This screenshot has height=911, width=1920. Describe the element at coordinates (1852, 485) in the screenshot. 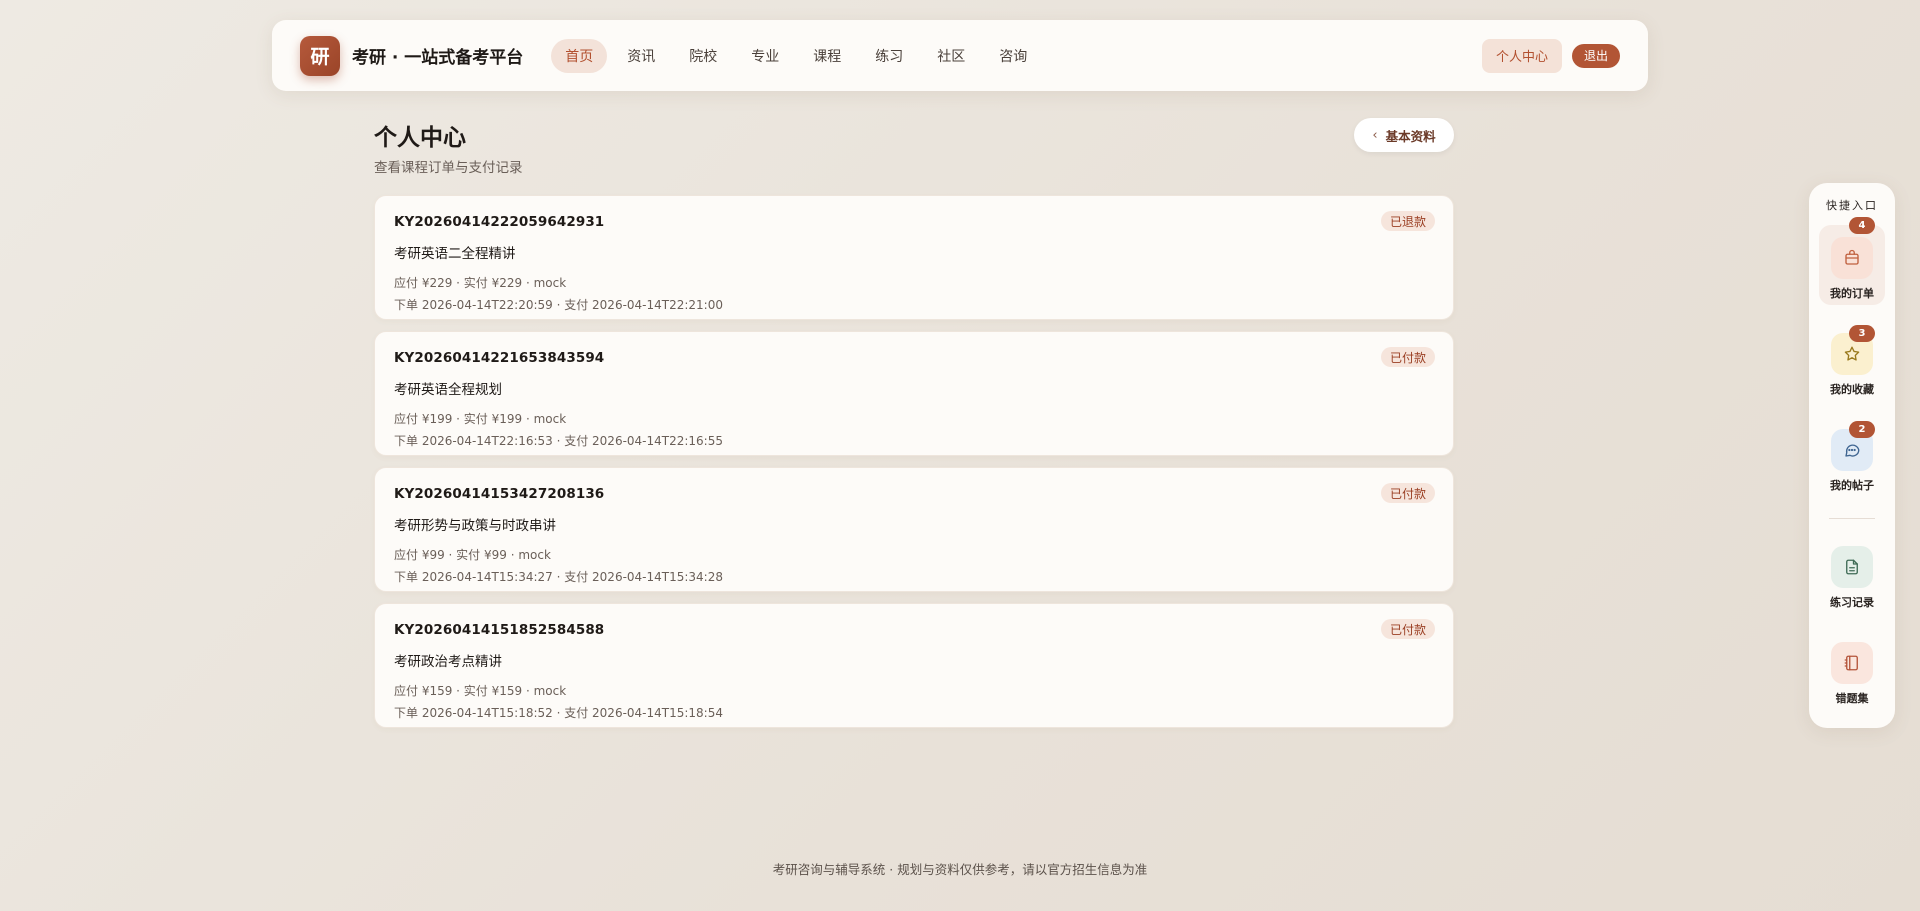

I see `quick-item-label: 我的帖子` at that location.